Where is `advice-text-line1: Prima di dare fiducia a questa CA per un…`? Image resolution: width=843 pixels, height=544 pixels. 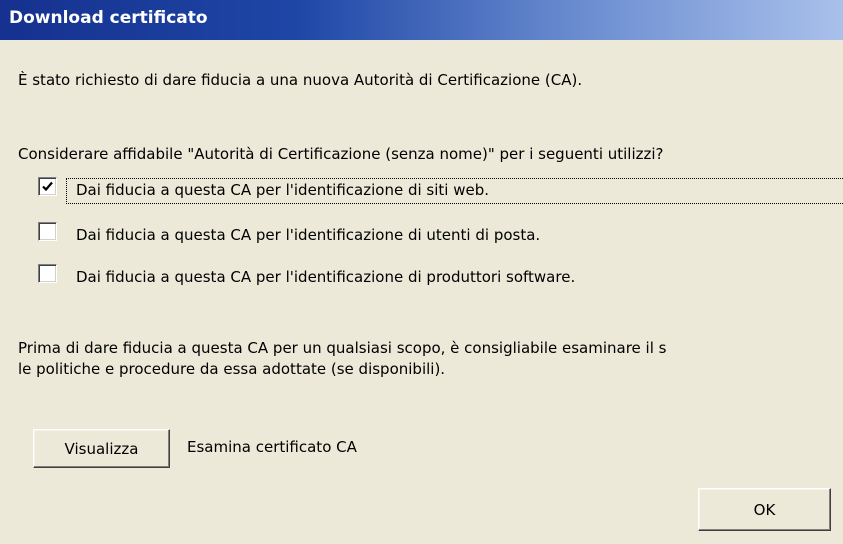
advice-text-line1: Prima di dare fiducia a questa CA per un… is located at coordinates (342, 348).